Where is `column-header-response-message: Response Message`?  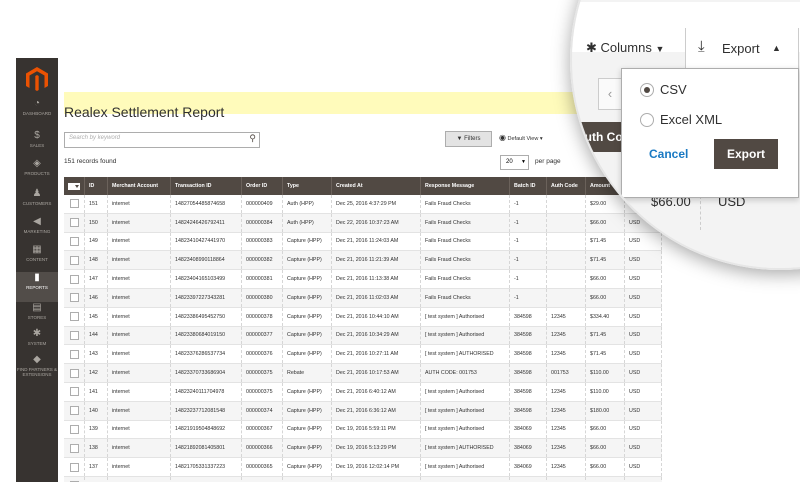
column-header-response-message: Response Message is located at coordinates (465, 186).